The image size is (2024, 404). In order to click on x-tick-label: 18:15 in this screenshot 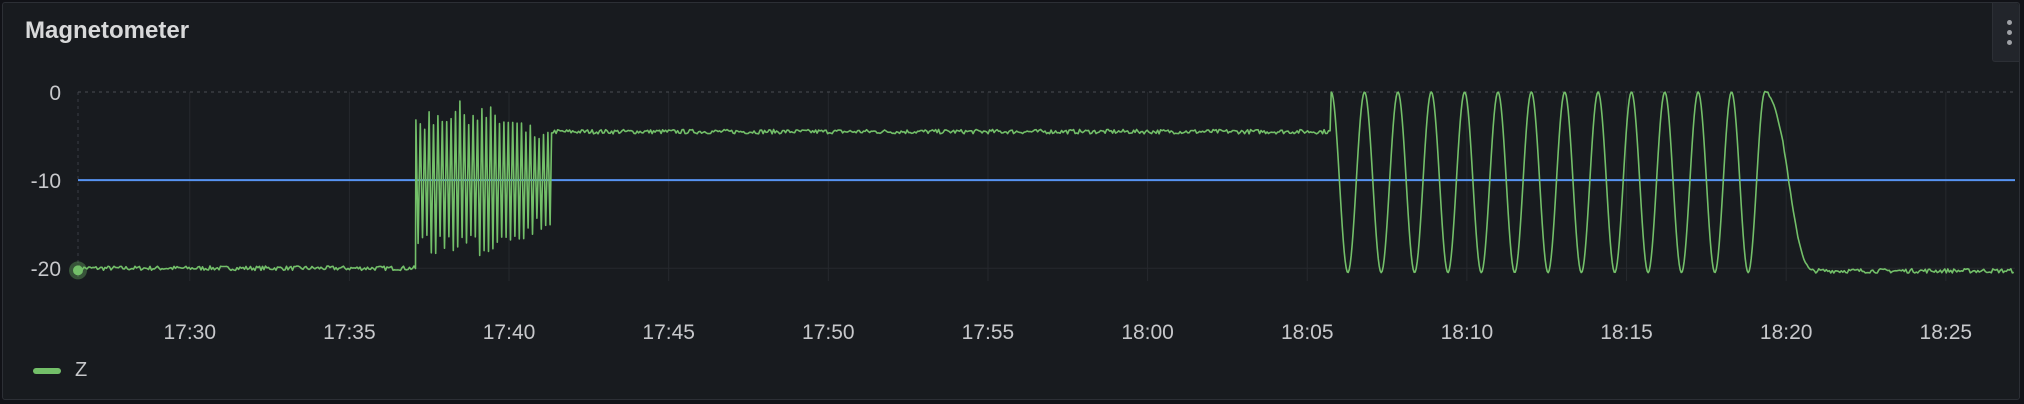, I will do `click(1626, 332)`.